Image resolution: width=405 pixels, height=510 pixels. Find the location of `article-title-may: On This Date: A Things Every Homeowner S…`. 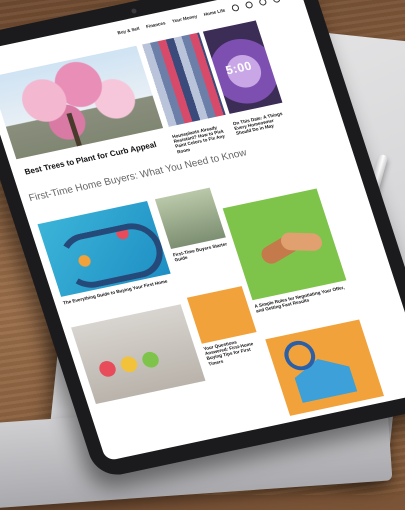

article-title-may: On This Date: A Things Every Homeowner S… is located at coordinates (262, 123).